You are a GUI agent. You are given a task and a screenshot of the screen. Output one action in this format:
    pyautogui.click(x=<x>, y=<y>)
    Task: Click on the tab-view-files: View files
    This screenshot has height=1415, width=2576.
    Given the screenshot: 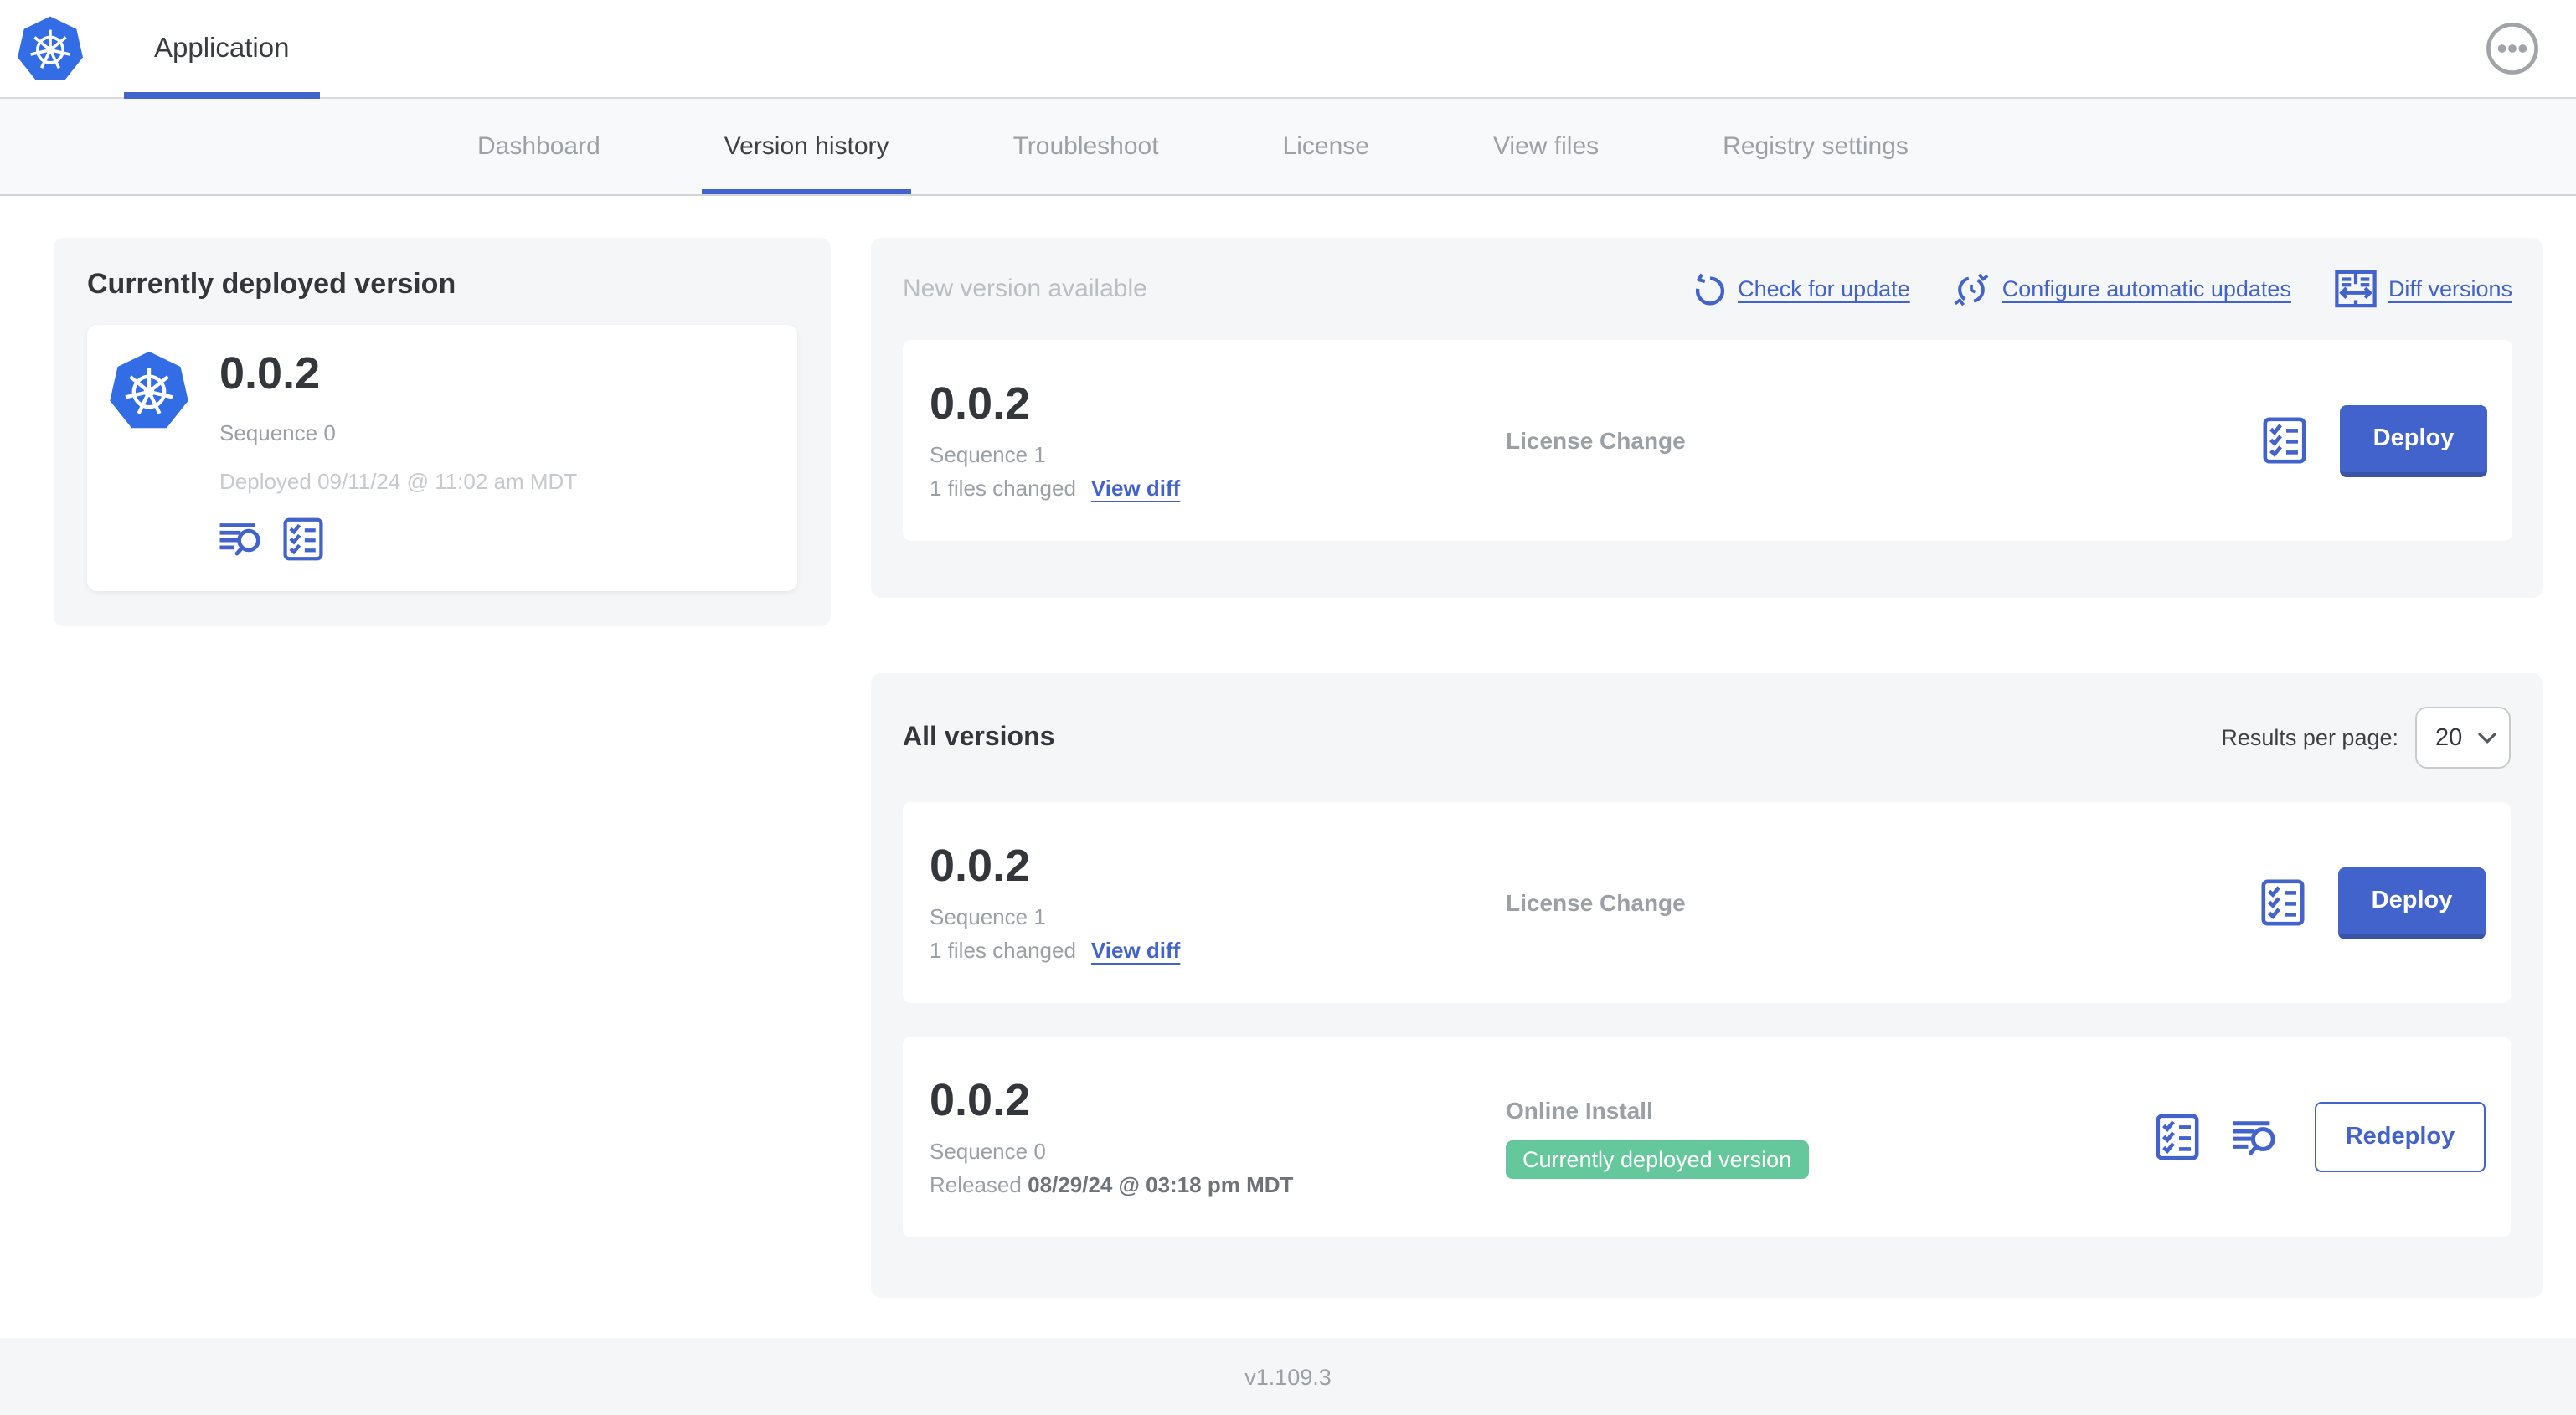 What is the action you would take?
    pyautogui.click(x=1545, y=146)
    